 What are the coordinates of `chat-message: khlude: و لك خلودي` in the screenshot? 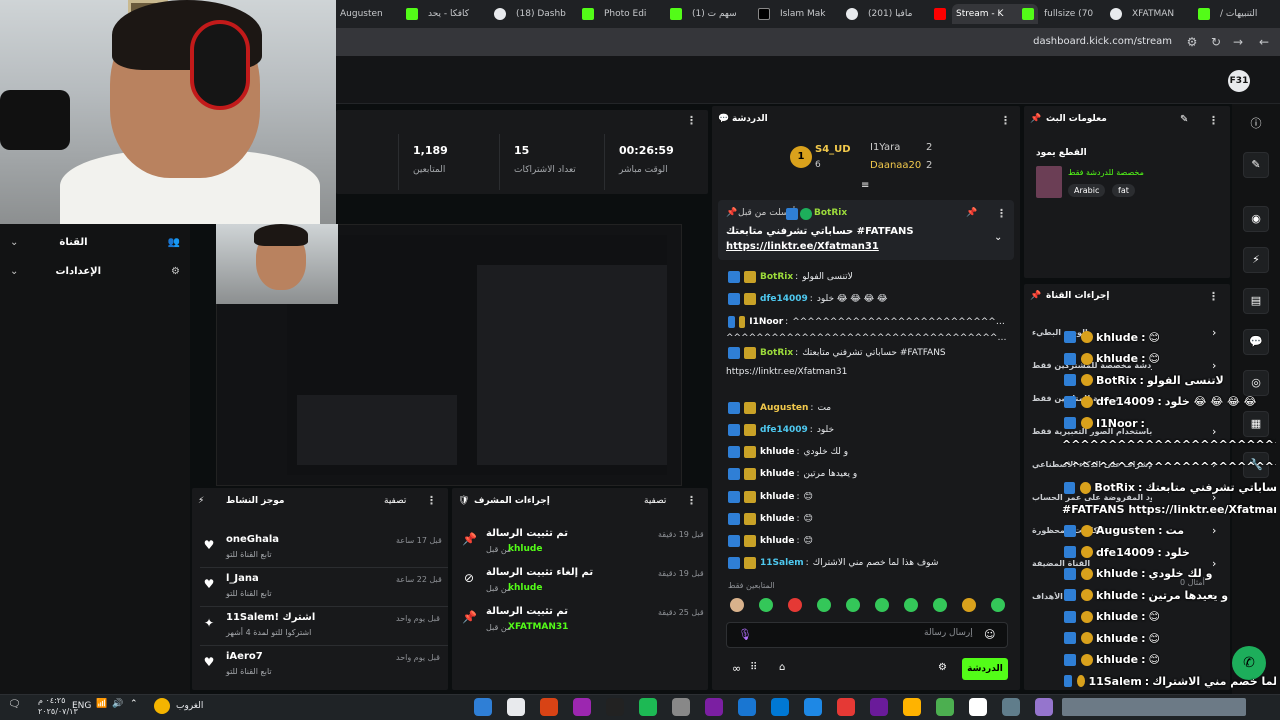 It's located at (867, 452).